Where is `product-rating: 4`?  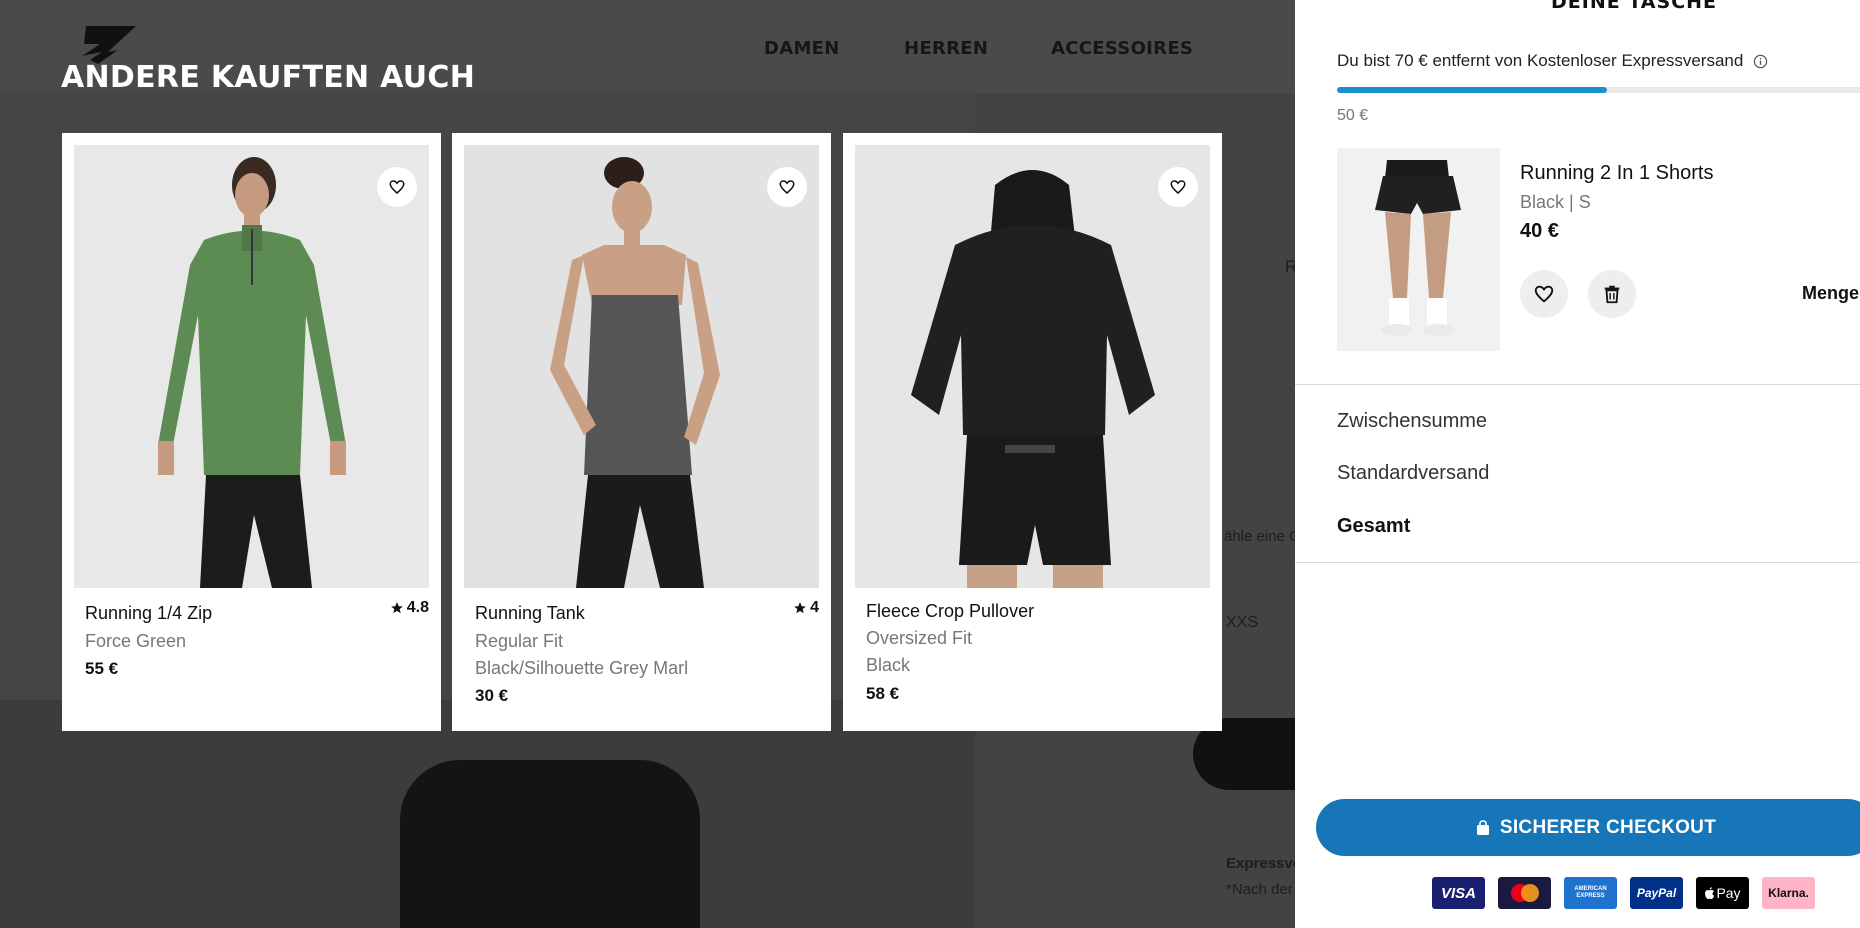
product-rating: 4 is located at coordinates (806, 608).